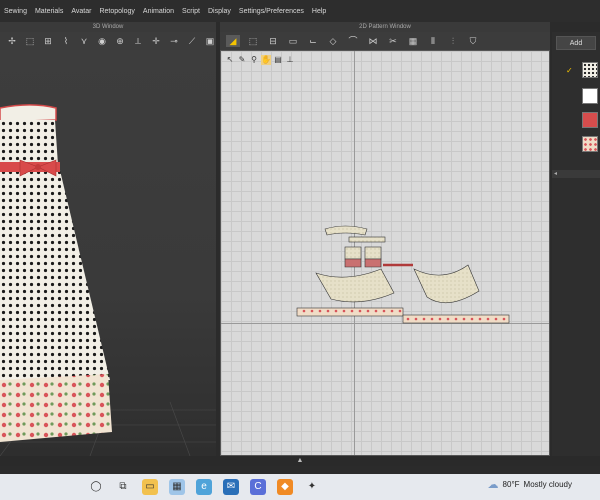  What do you see at coordinates (12, 41) in the screenshot?
I see `move-icon: ✢` at bounding box center [12, 41].